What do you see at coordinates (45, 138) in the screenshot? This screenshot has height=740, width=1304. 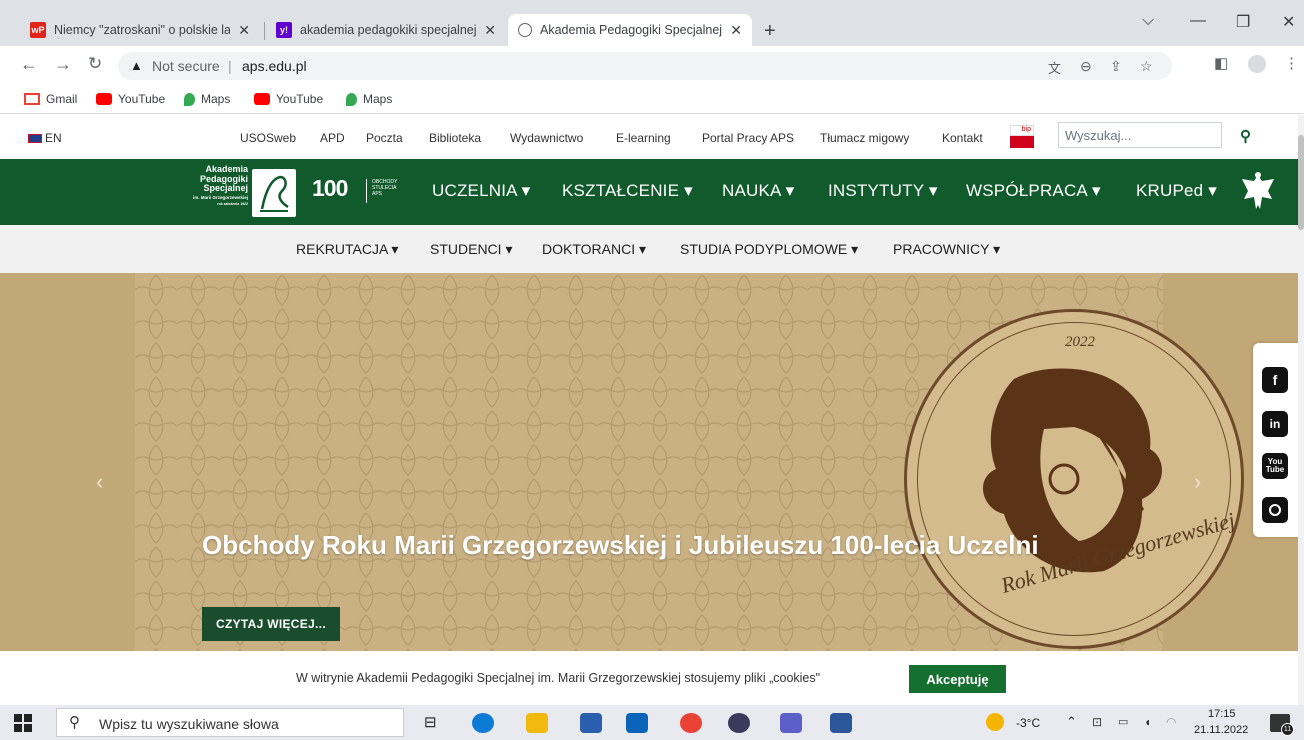 I see `language-switch: EN` at bounding box center [45, 138].